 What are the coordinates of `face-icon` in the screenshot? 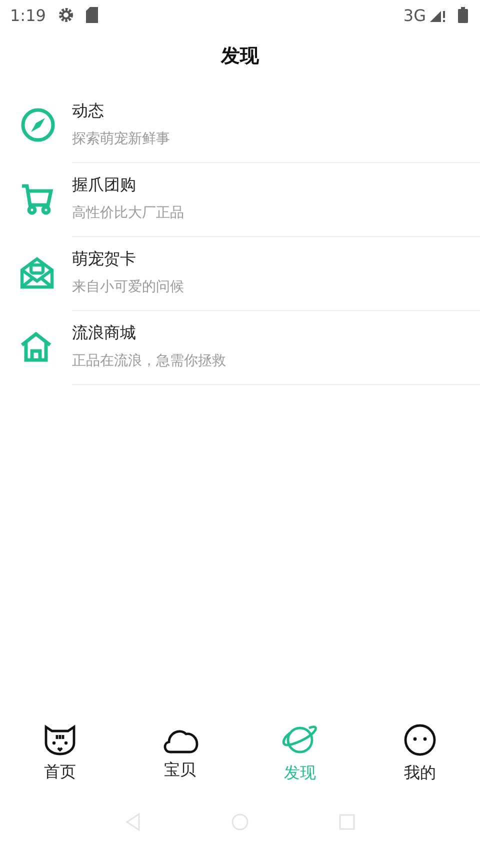 It's located at (420, 739).